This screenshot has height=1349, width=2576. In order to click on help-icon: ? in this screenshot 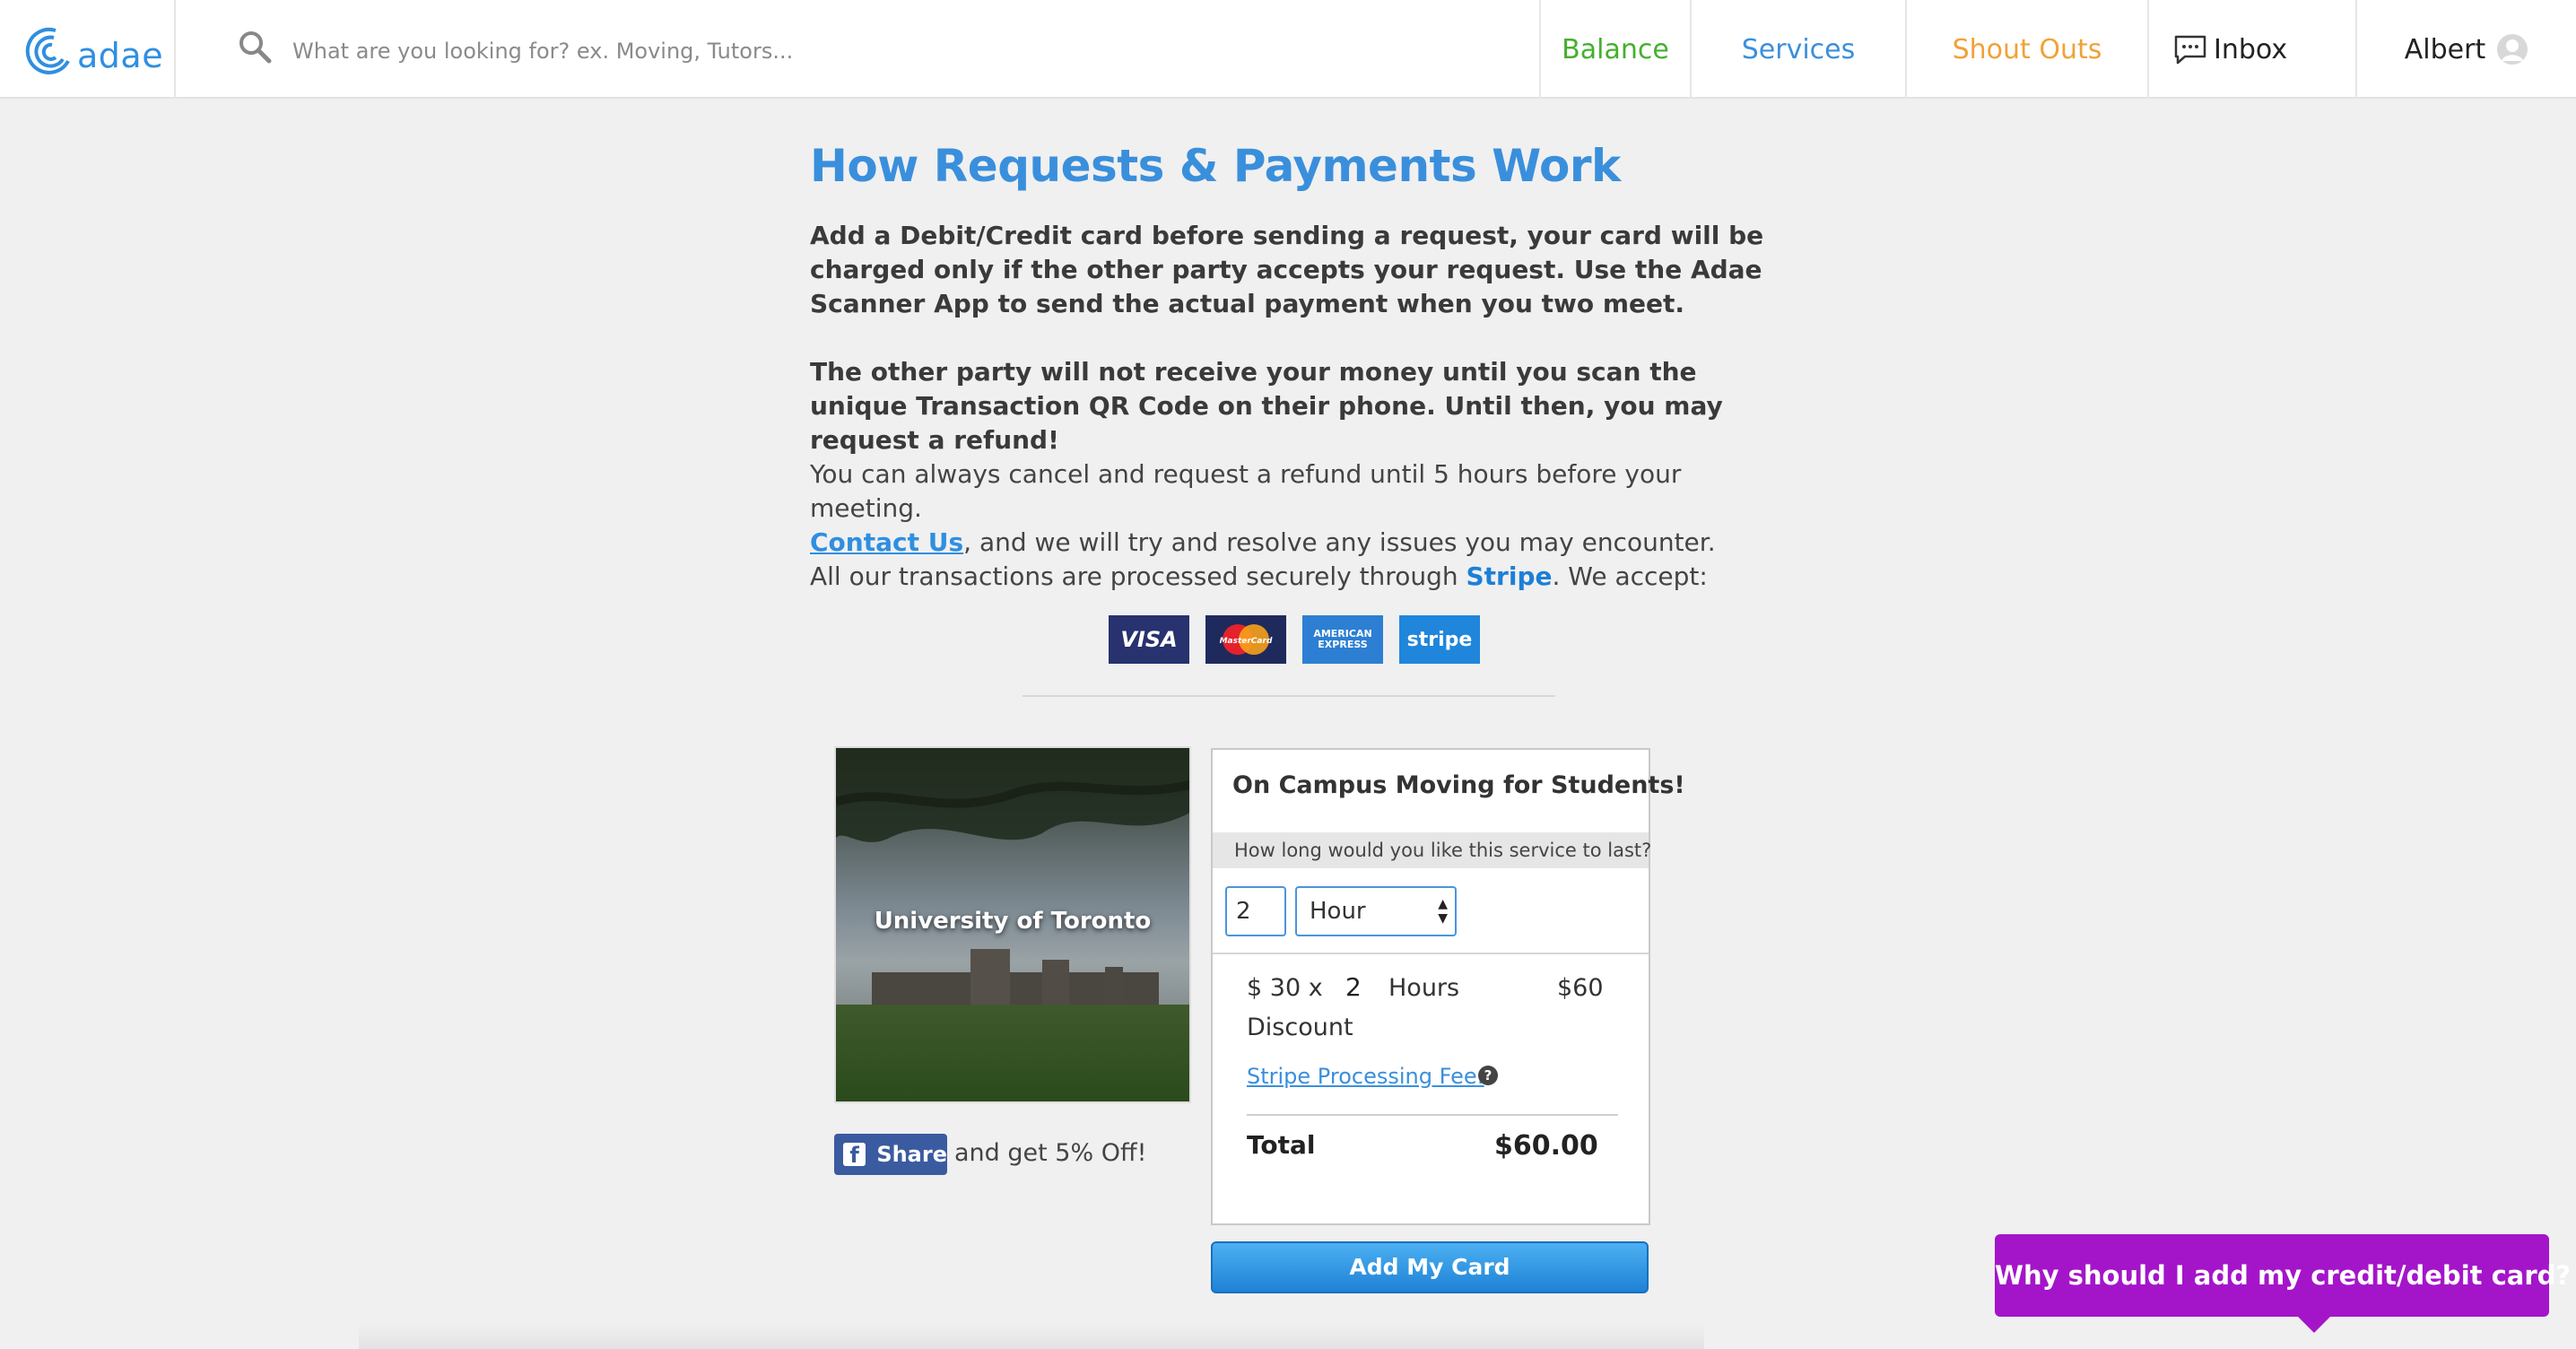, I will do `click(1488, 1075)`.